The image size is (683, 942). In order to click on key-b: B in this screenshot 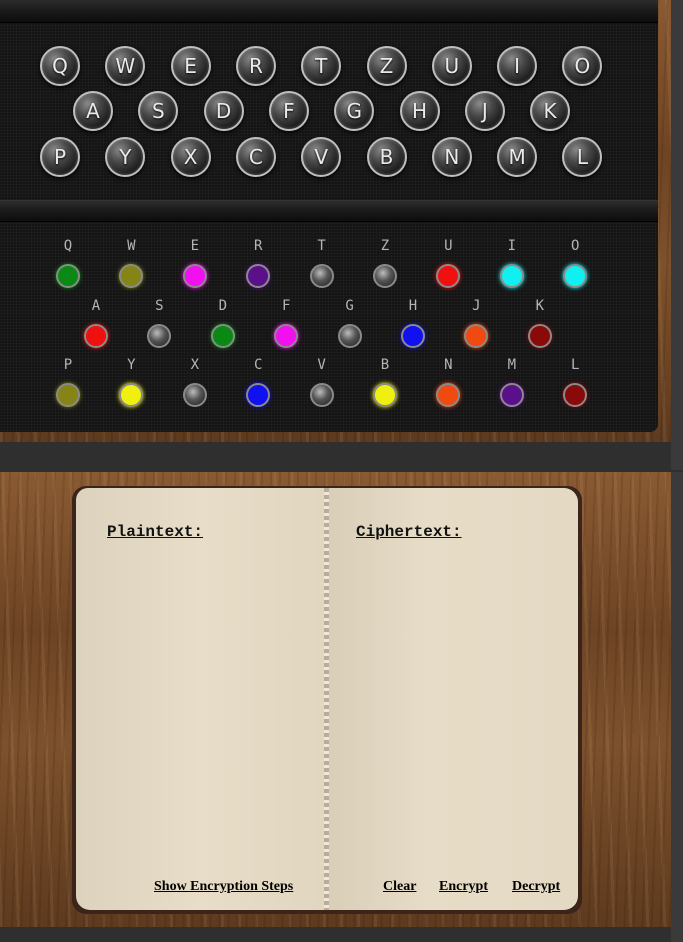, I will do `click(386, 157)`.